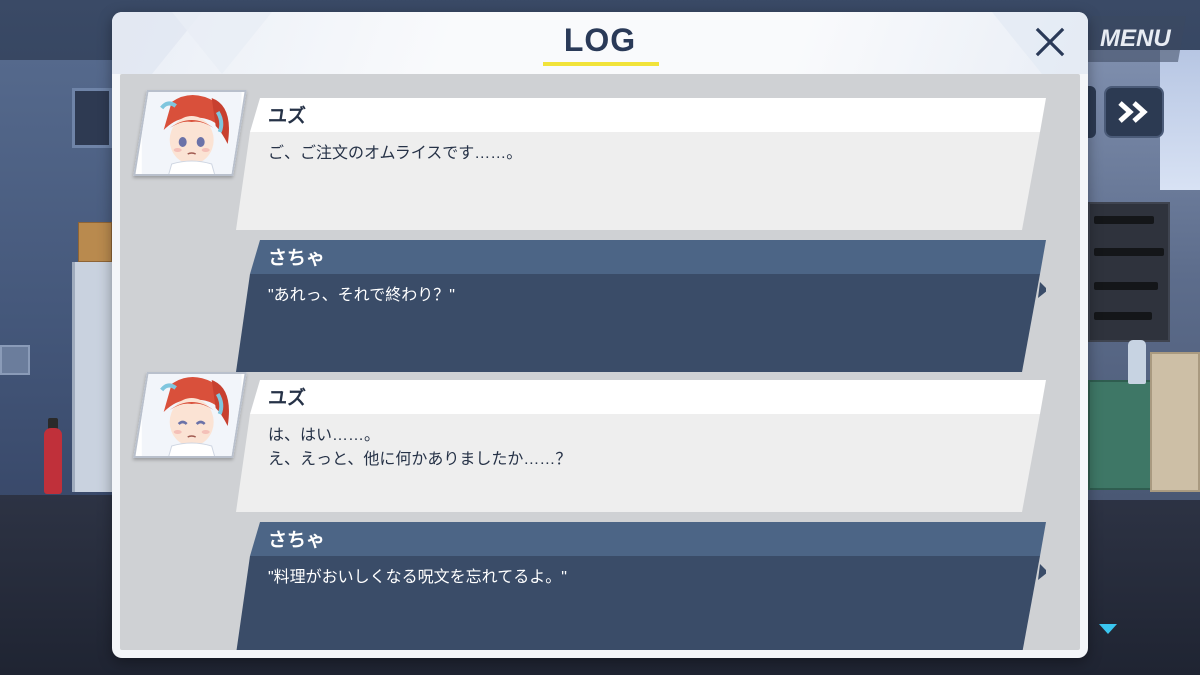 The height and width of the screenshot is (675, 1200). Describe the element at coordinates (92, 118) in the screenshot. I see `background-window` at that location.